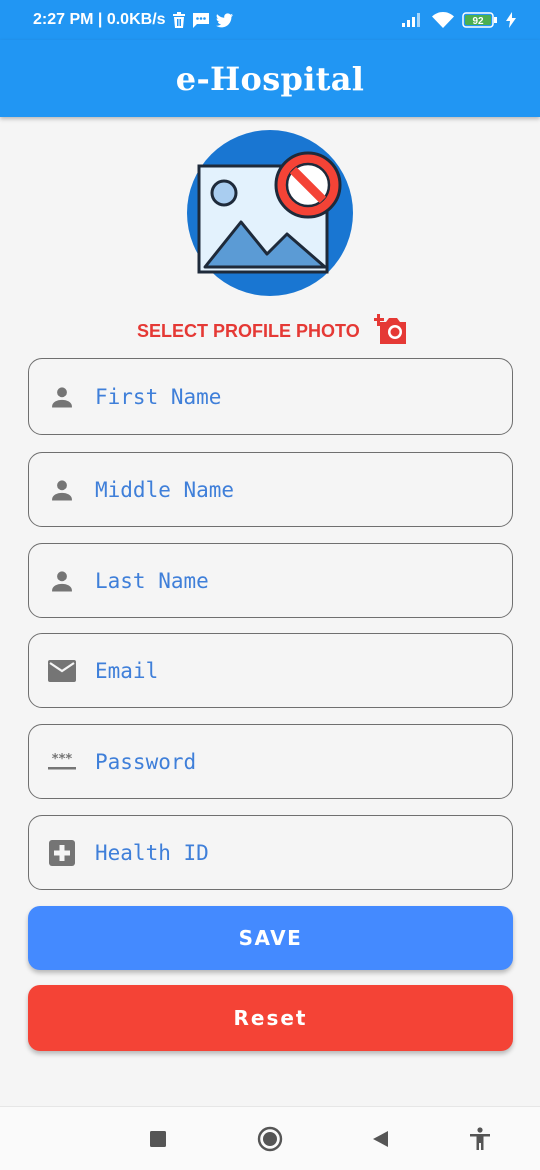  What do you see at coordinates (511, 20) in the screenshot?
I see `charging-icon` at bounding box center [511, 20].